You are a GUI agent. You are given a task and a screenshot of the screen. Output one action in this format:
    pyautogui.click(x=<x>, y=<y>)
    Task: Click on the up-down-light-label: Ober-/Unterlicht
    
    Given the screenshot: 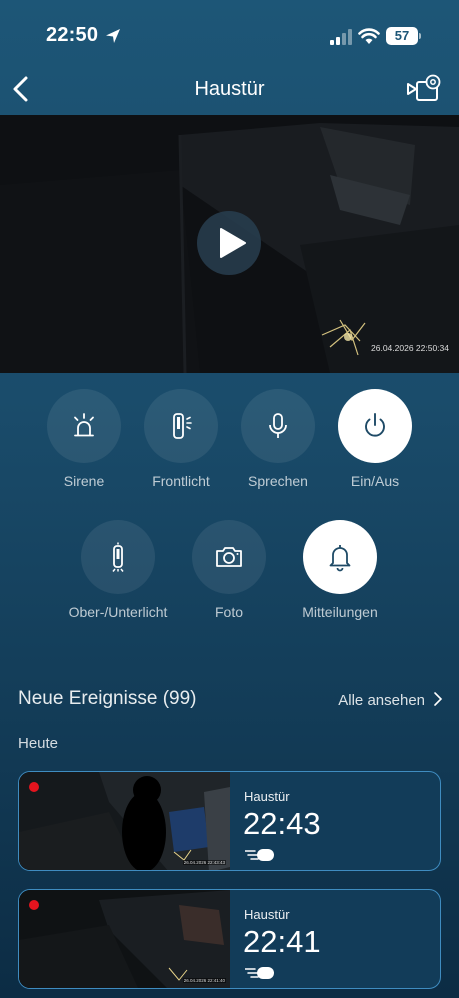 What is the action you would take?
    pyautogui.click(x=118, y=612)
    